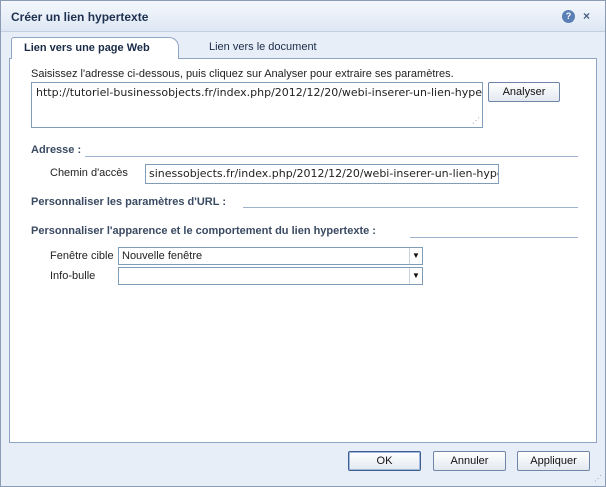 Image resolution: width=606 pixels, height=487 pixels. What do you see at coordinates (263, 48) in the screenshot?
I see `tab-document-link: Lien vers le document` at bounding box center [263, 48].